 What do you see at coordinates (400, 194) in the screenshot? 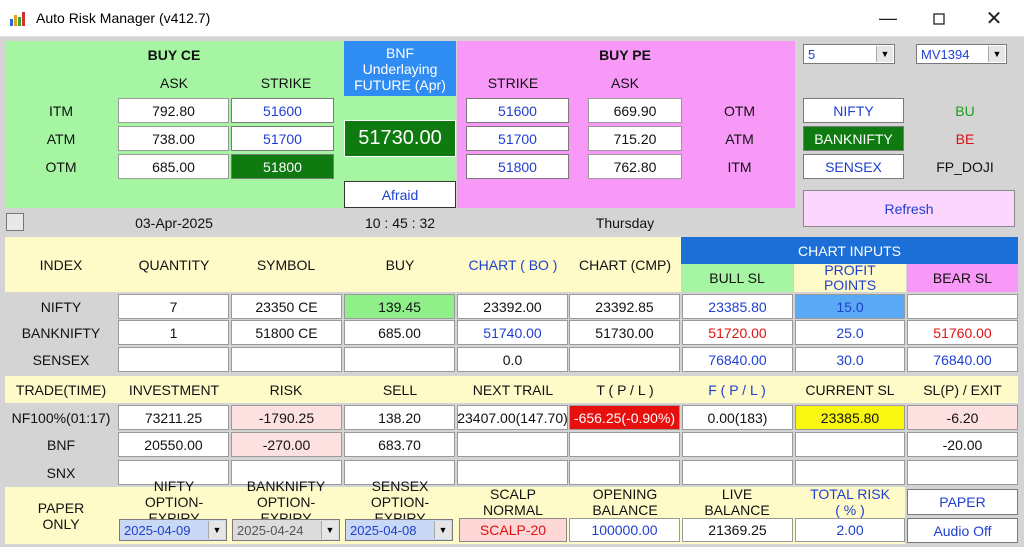
I see `sentiment-button: Afraid` at bounding box center [400, 194].